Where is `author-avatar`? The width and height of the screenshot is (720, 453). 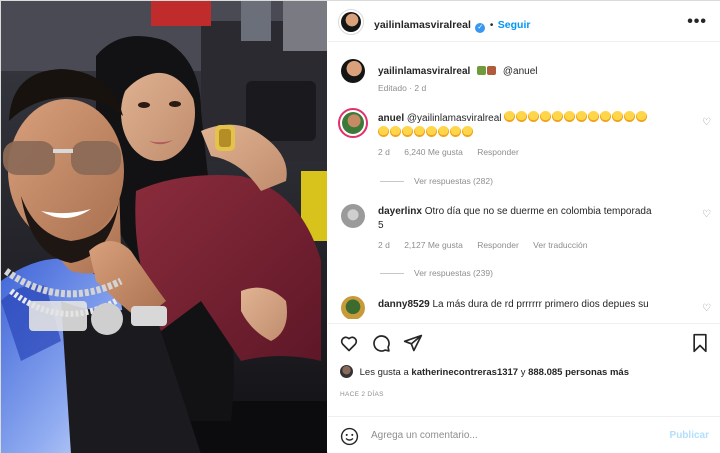
author-avatar is located at coordinates (351, 22).